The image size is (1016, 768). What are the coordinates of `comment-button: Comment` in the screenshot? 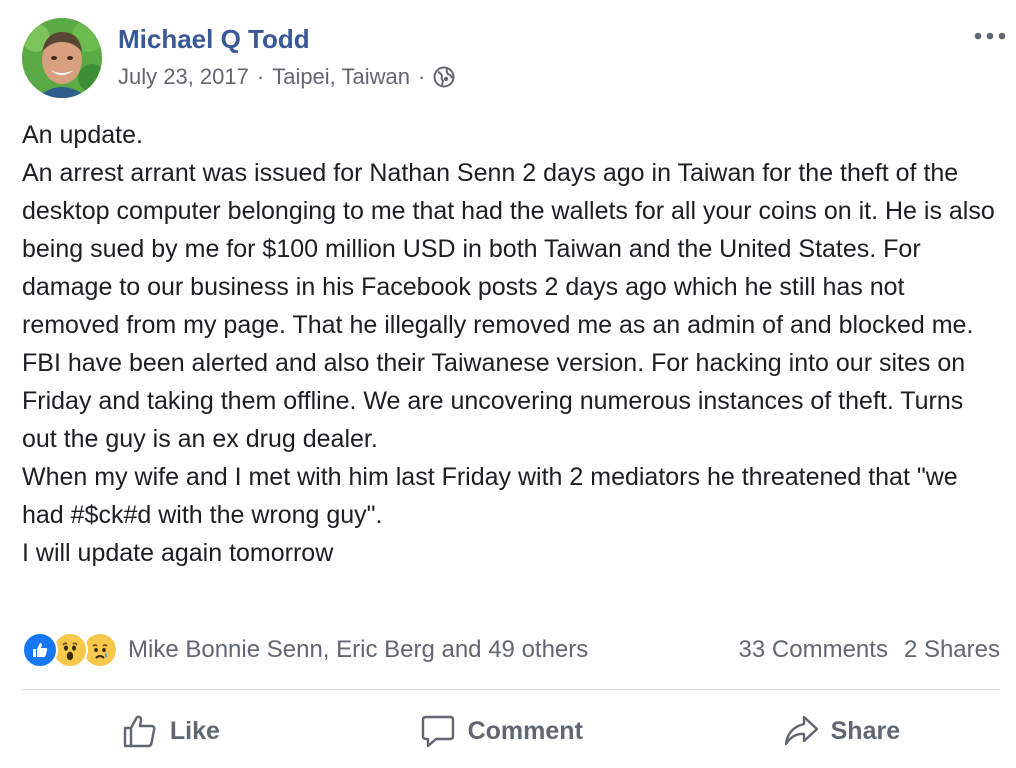 It's located at (501, 731).